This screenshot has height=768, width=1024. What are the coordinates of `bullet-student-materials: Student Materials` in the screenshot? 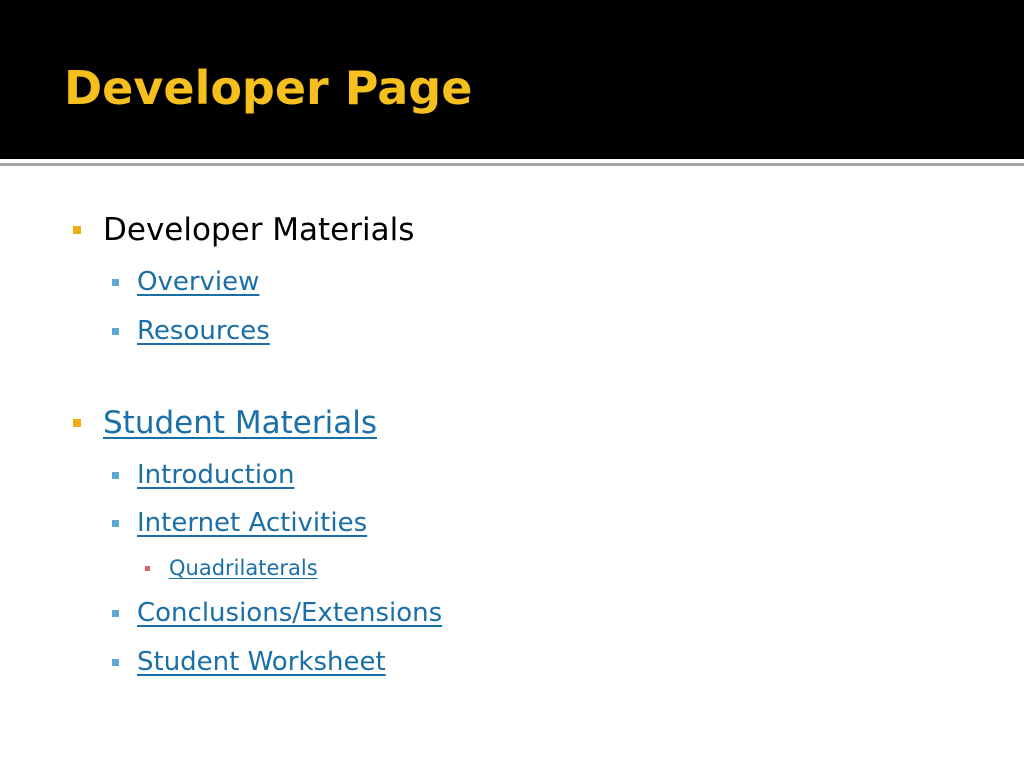 It's located at (225, 423).